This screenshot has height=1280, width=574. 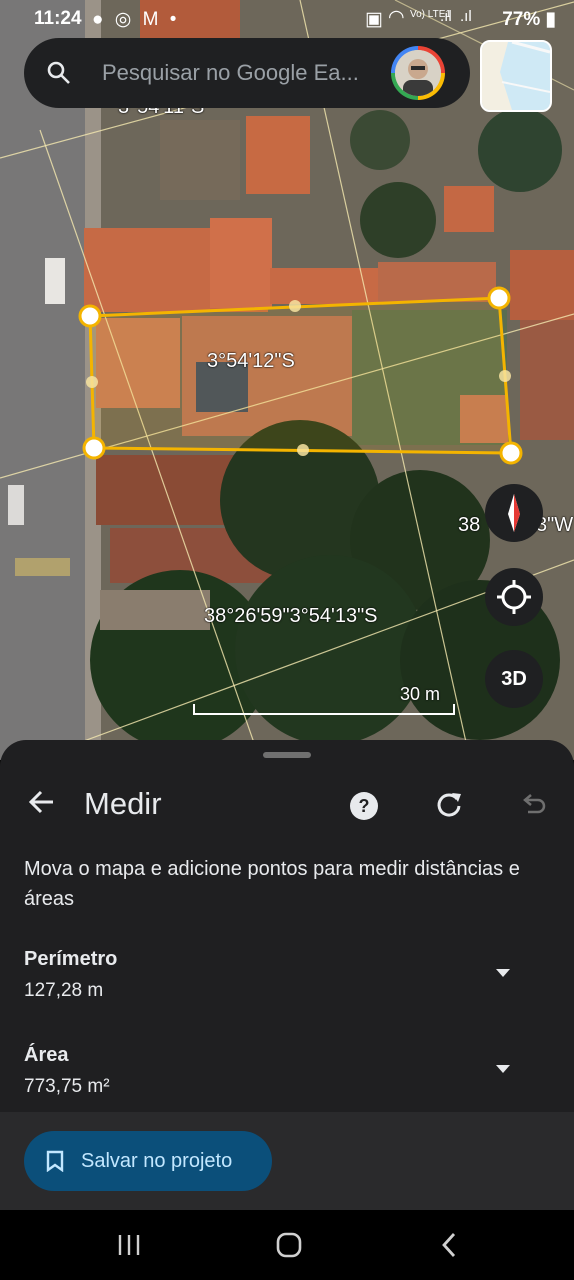 I want to click on measure-overlay, so click(x=300, y=375).